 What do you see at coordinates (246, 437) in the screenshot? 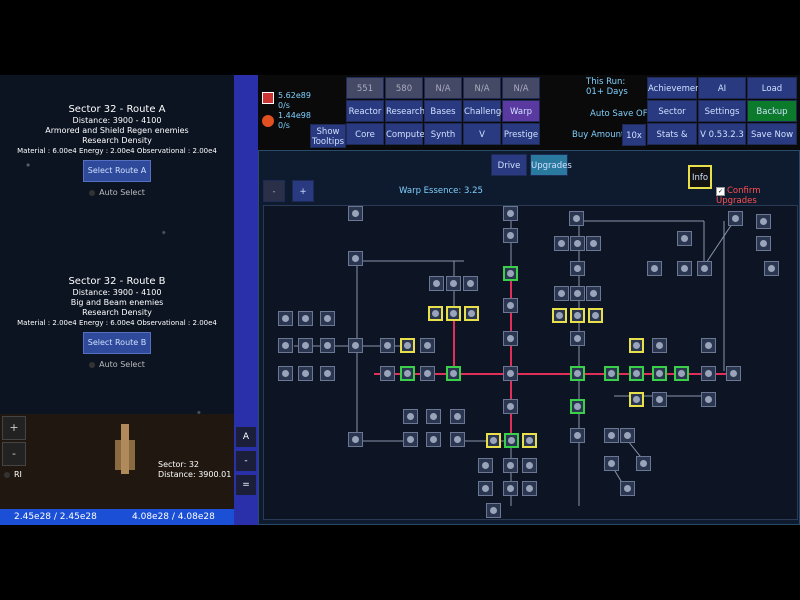
I see `strip-a-button: A` at bounding box center [246, 437].